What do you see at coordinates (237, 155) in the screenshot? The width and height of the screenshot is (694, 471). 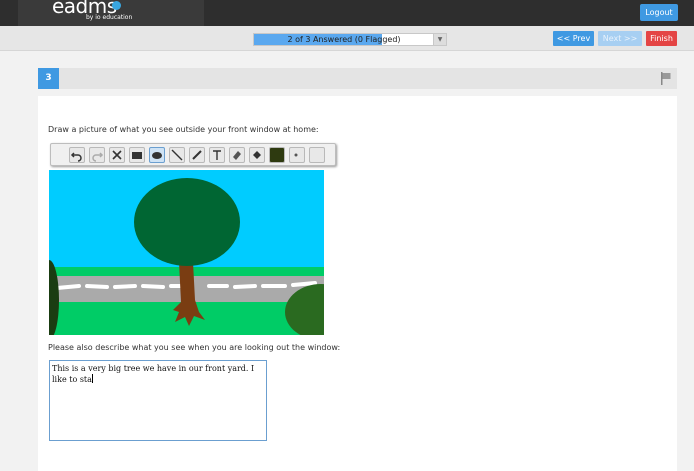 I see `eraser-icon` at bounding box center [237, 155].